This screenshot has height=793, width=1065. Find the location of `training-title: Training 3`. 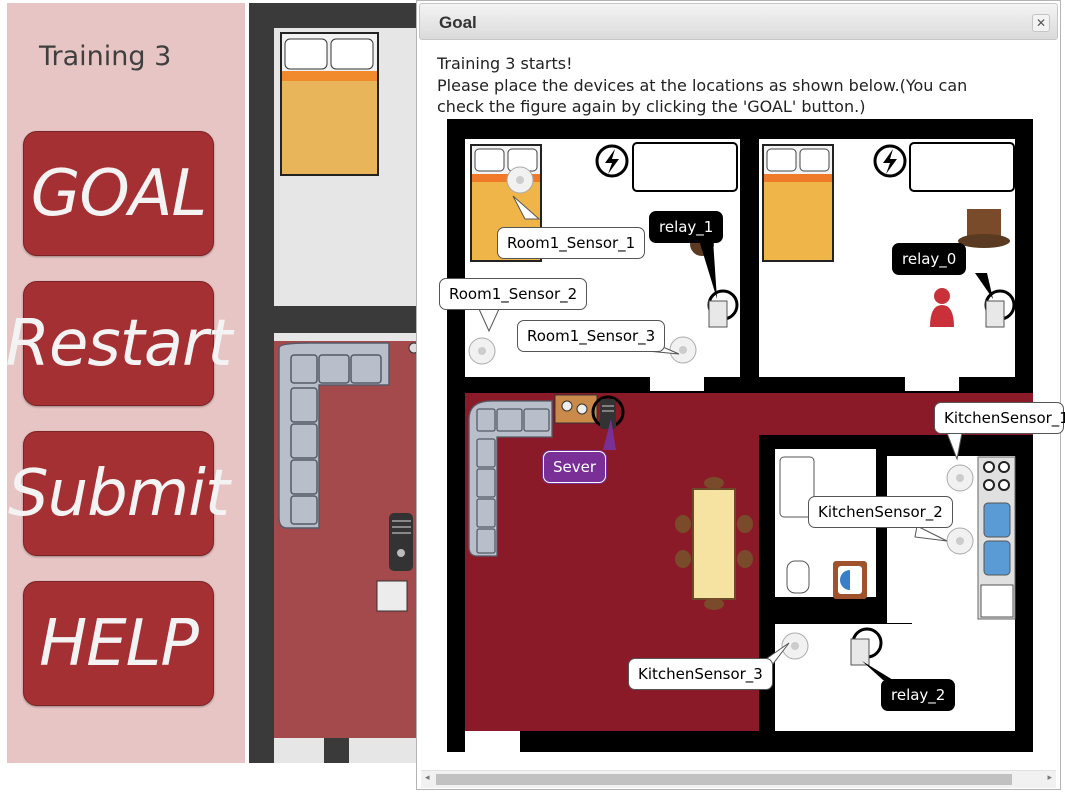

training-title: Training 3 is located at coordinates (105, 56).